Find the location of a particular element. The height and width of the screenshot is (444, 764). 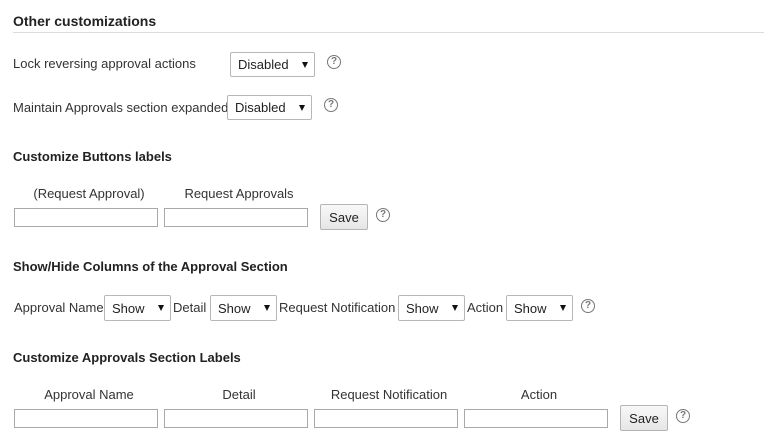

request-approvals-label-input is located at coordinates (236, 217).